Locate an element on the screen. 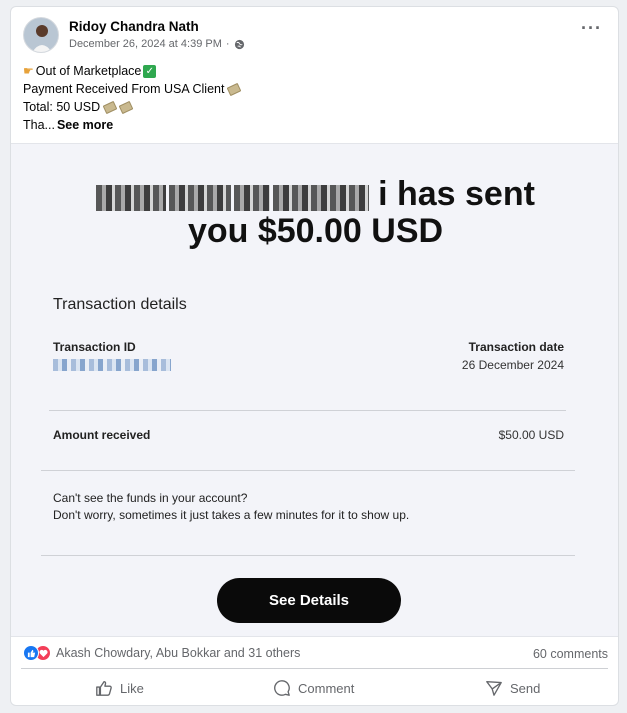 This screenshot has width=627, height=713. checkmark-icon: ✓ is located at coordinates (150, 71).